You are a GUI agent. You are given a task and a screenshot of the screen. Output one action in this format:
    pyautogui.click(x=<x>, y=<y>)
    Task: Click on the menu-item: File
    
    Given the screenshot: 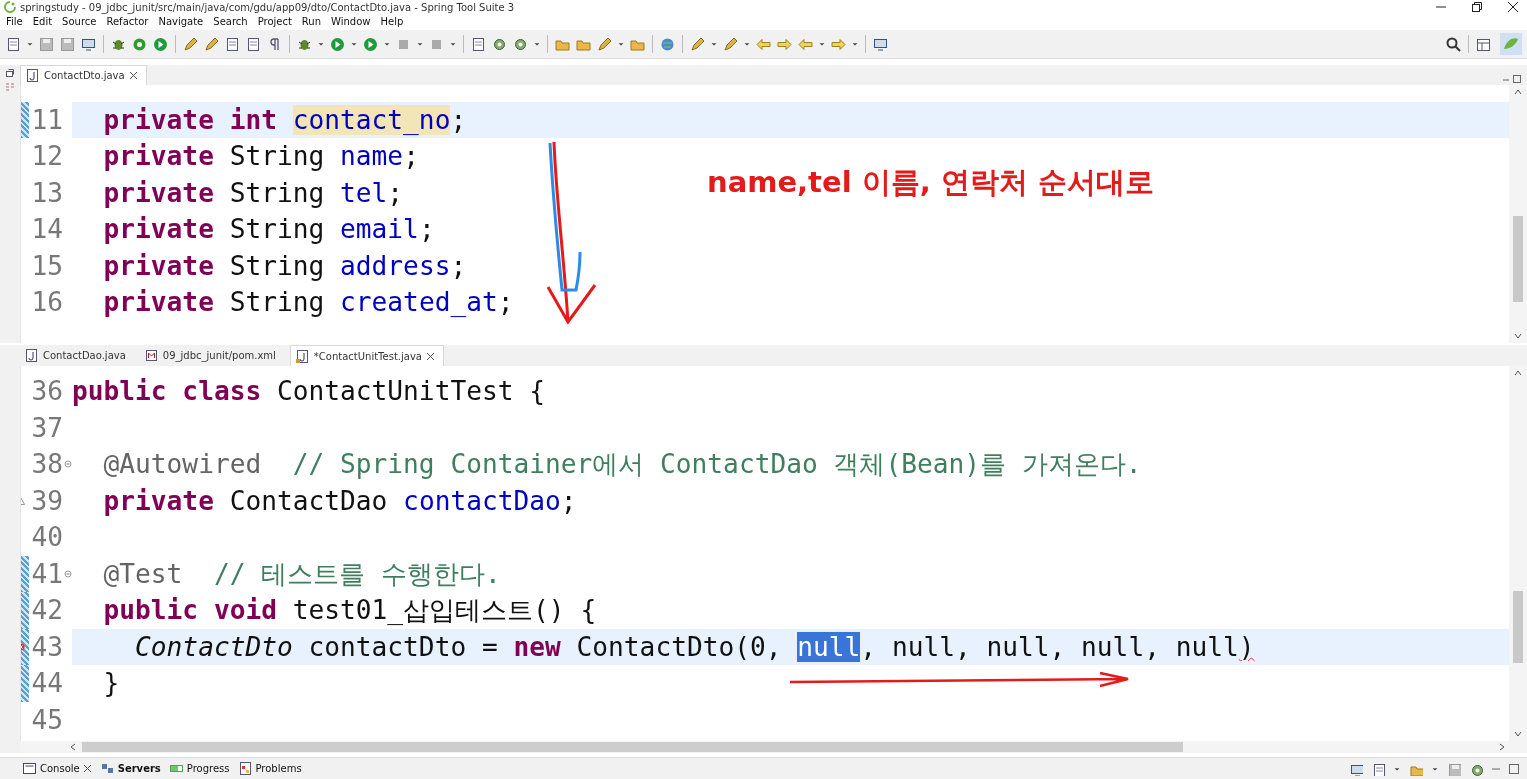 What is the action you would take?
    pyautogui.click(x=14, y=21)
    